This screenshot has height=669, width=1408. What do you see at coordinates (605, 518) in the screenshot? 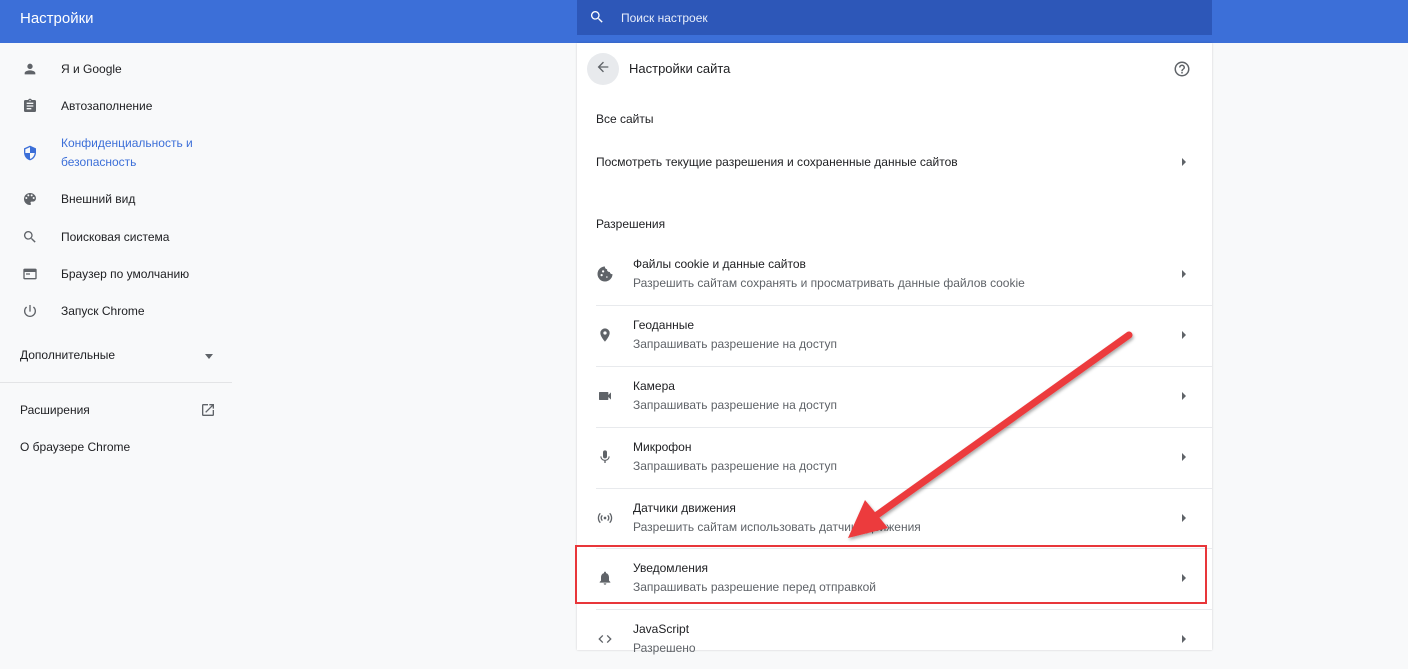
I see `motion-sensor-icon` at bounding box center [605, 518].